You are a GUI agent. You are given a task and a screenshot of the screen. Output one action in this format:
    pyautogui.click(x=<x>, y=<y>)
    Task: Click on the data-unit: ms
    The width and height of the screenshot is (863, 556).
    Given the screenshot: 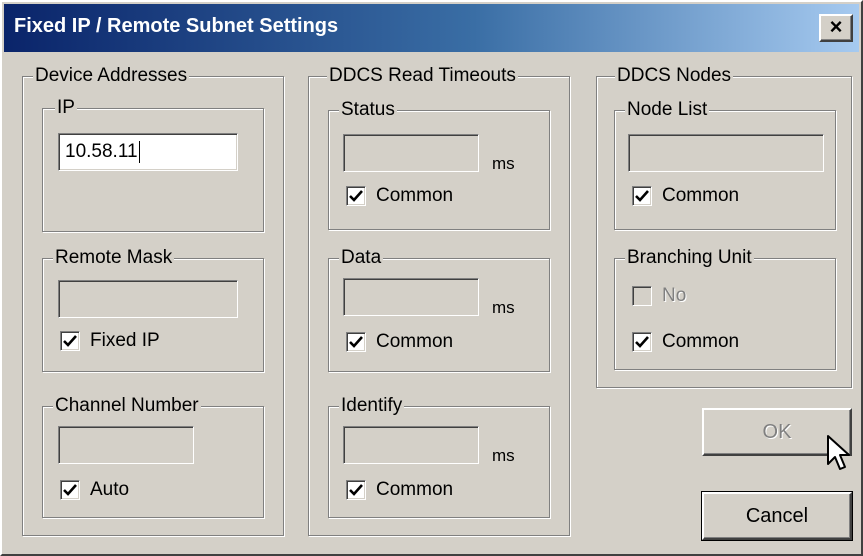 What is the action you would take?
    pyautogui.click(x=503, y=307)
    